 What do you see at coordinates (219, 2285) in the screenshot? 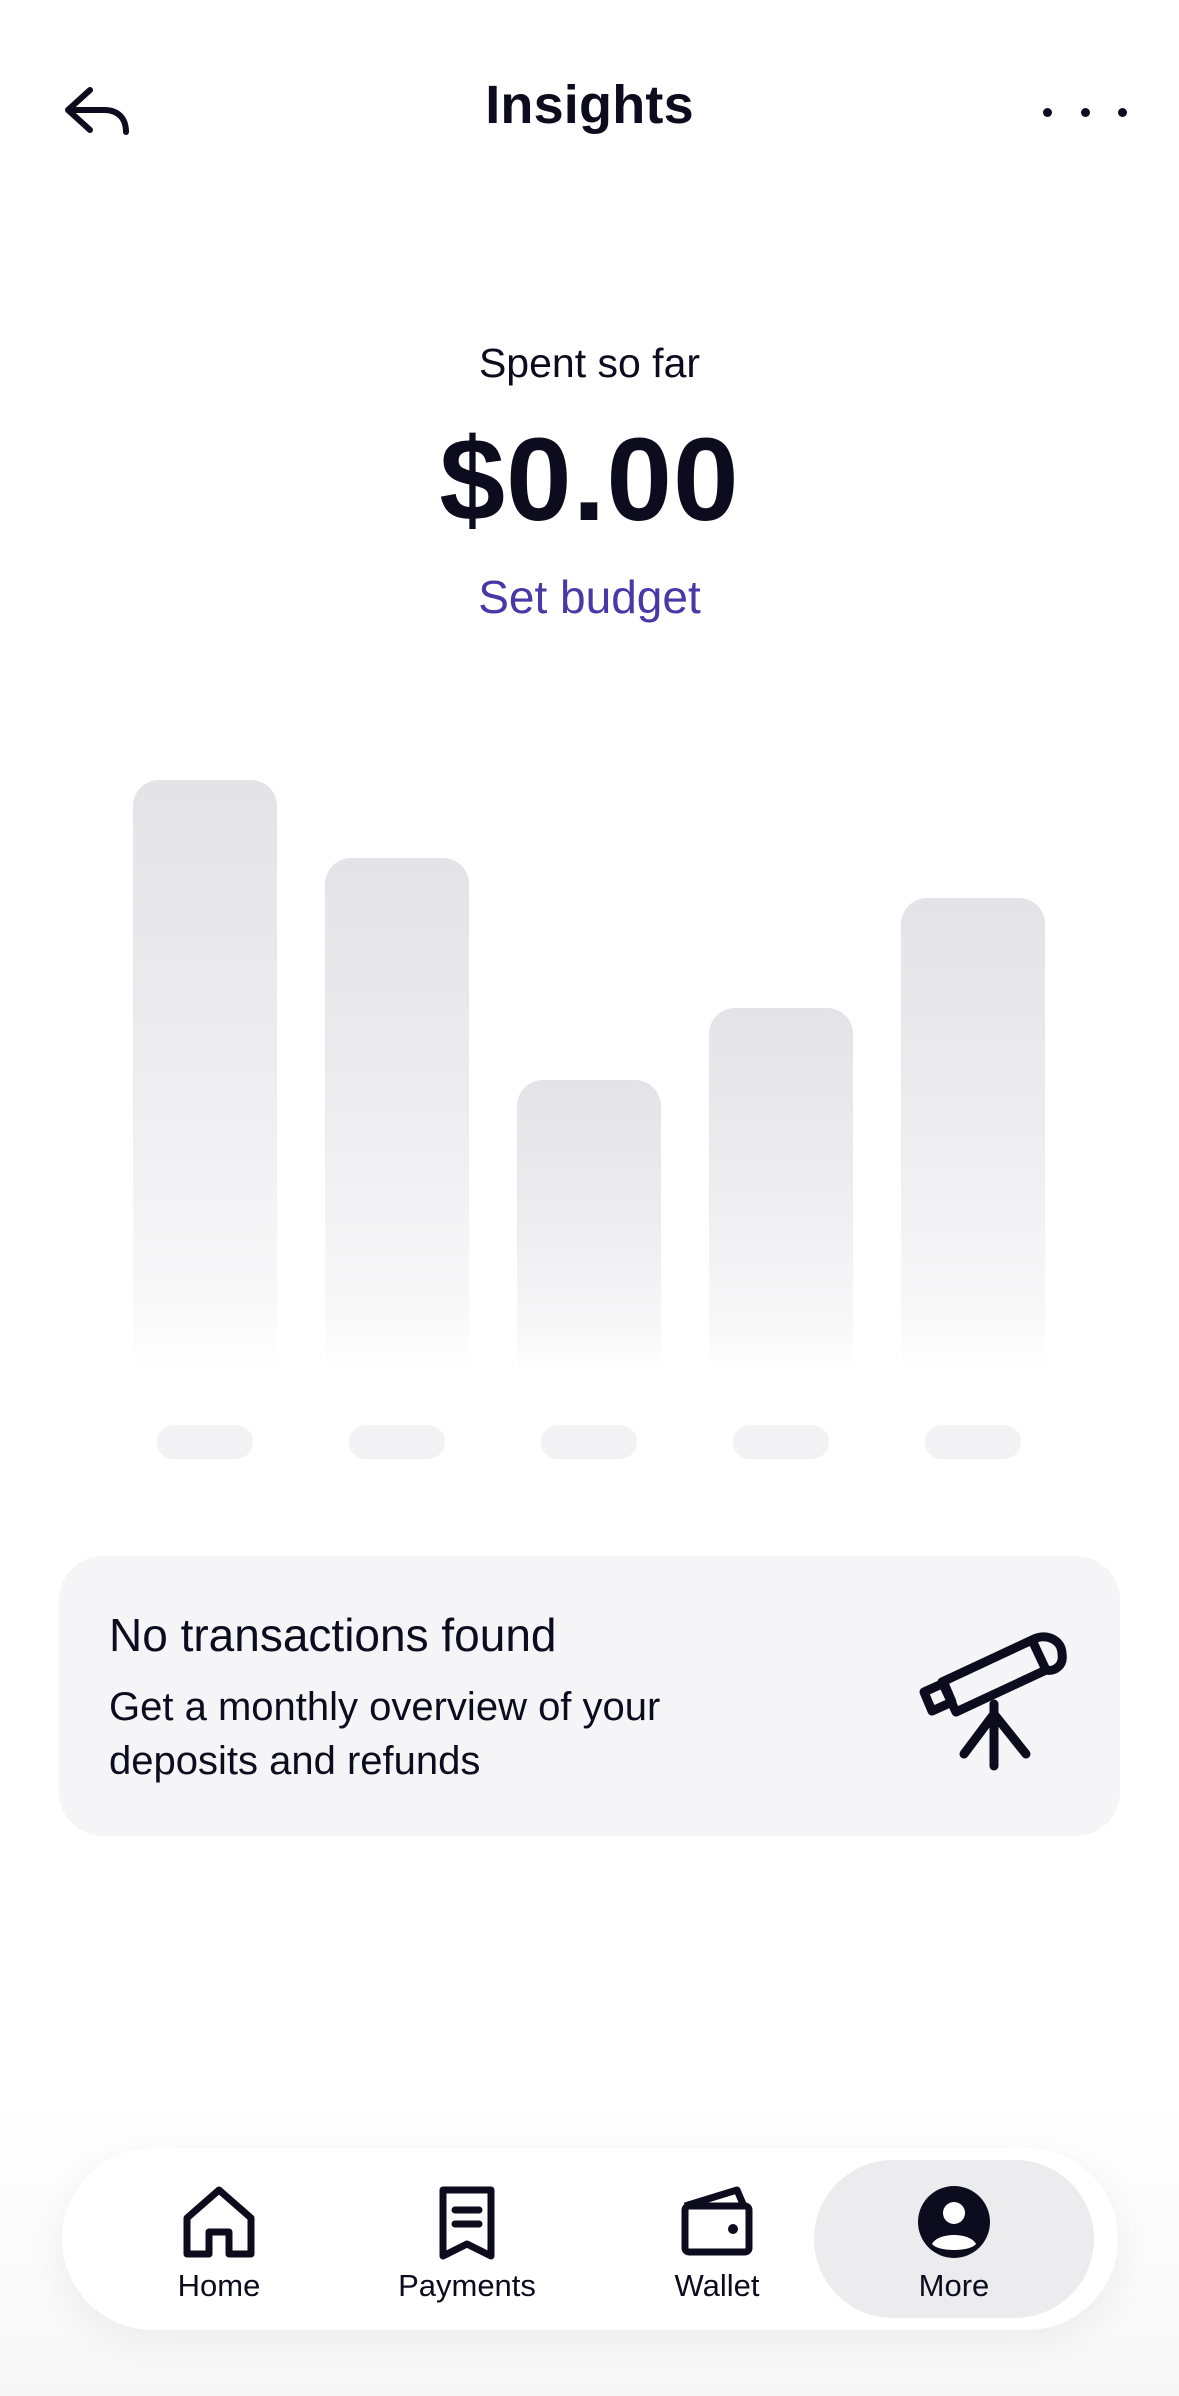
I see `nav-label-home: Home` at bounding box center [219, 2285].